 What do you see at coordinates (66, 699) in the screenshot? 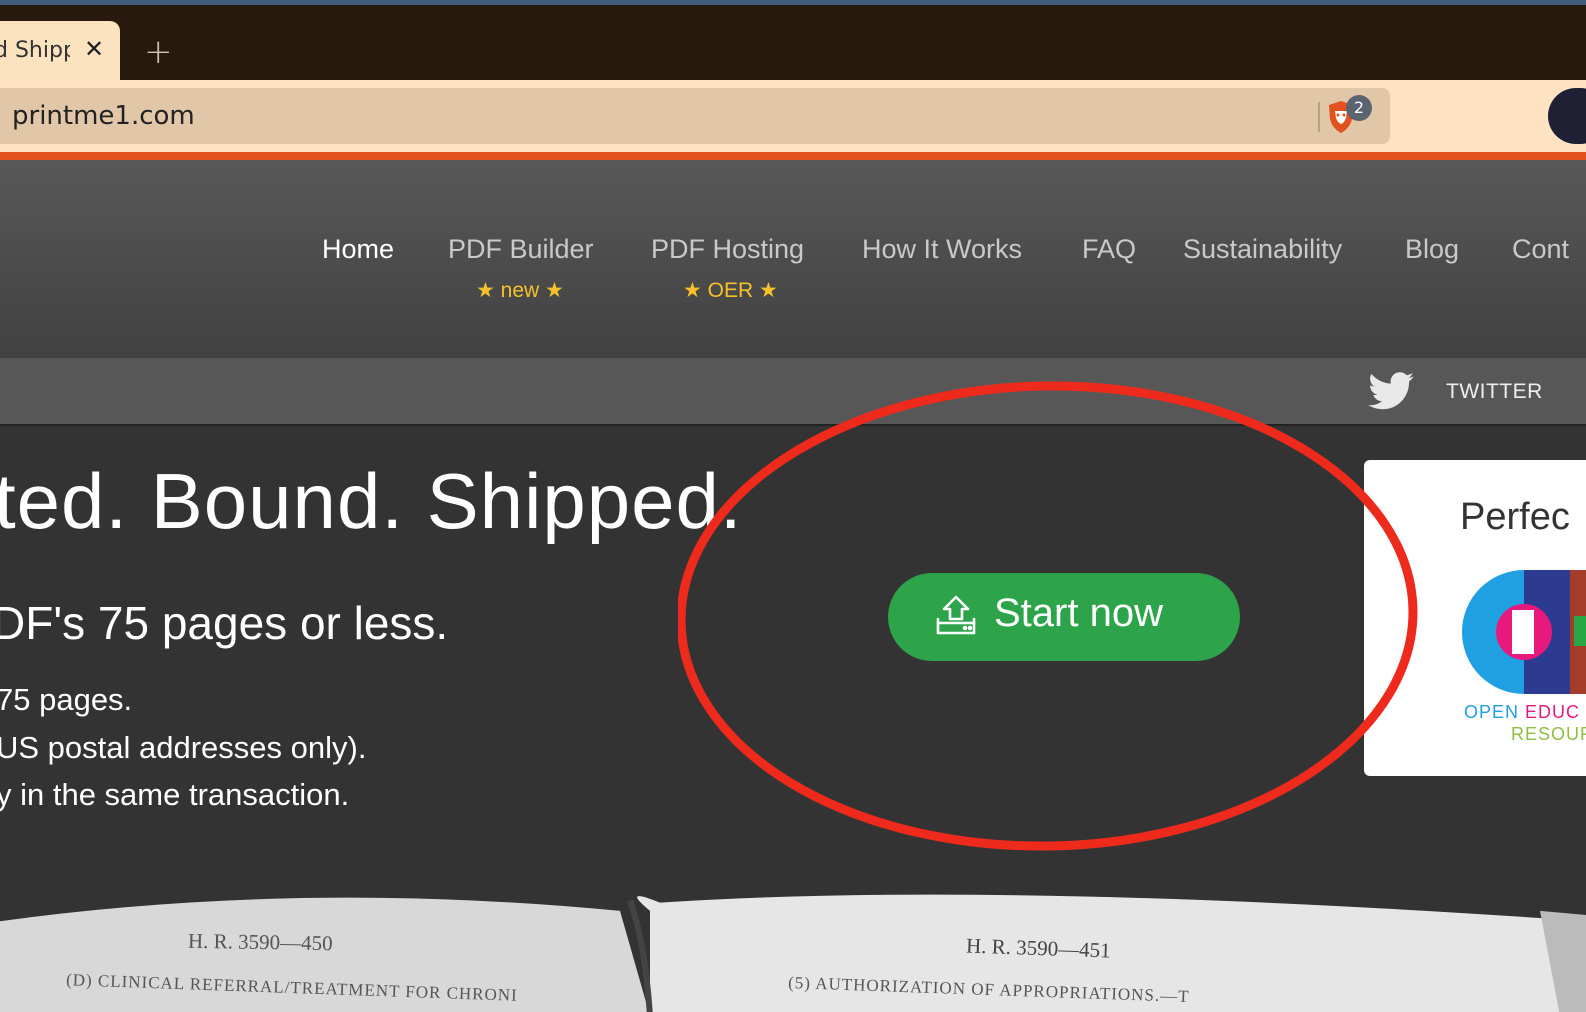
I see `hero-detail-line: 75 pages.` at bounding box center [66, 699].